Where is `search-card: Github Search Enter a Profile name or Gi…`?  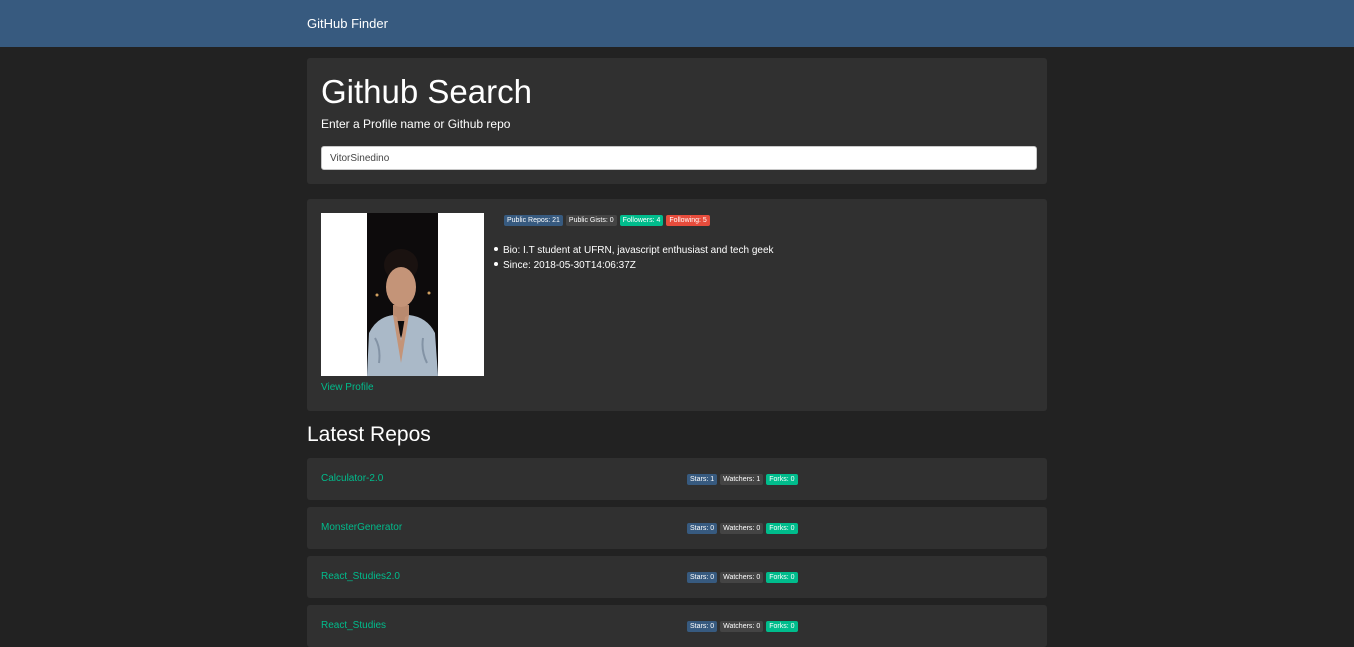
search-card: Github Search Enter a Profile name or Gi… is located at coordinates (677, 121).